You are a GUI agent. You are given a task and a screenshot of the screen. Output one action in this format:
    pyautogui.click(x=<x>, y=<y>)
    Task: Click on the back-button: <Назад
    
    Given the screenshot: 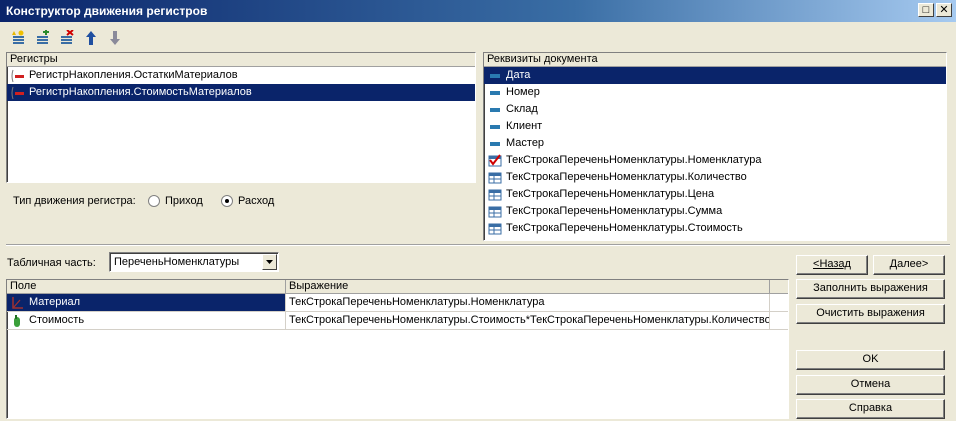 What is the action you would take?
    pyautogui.click(x=832, y=265)
    